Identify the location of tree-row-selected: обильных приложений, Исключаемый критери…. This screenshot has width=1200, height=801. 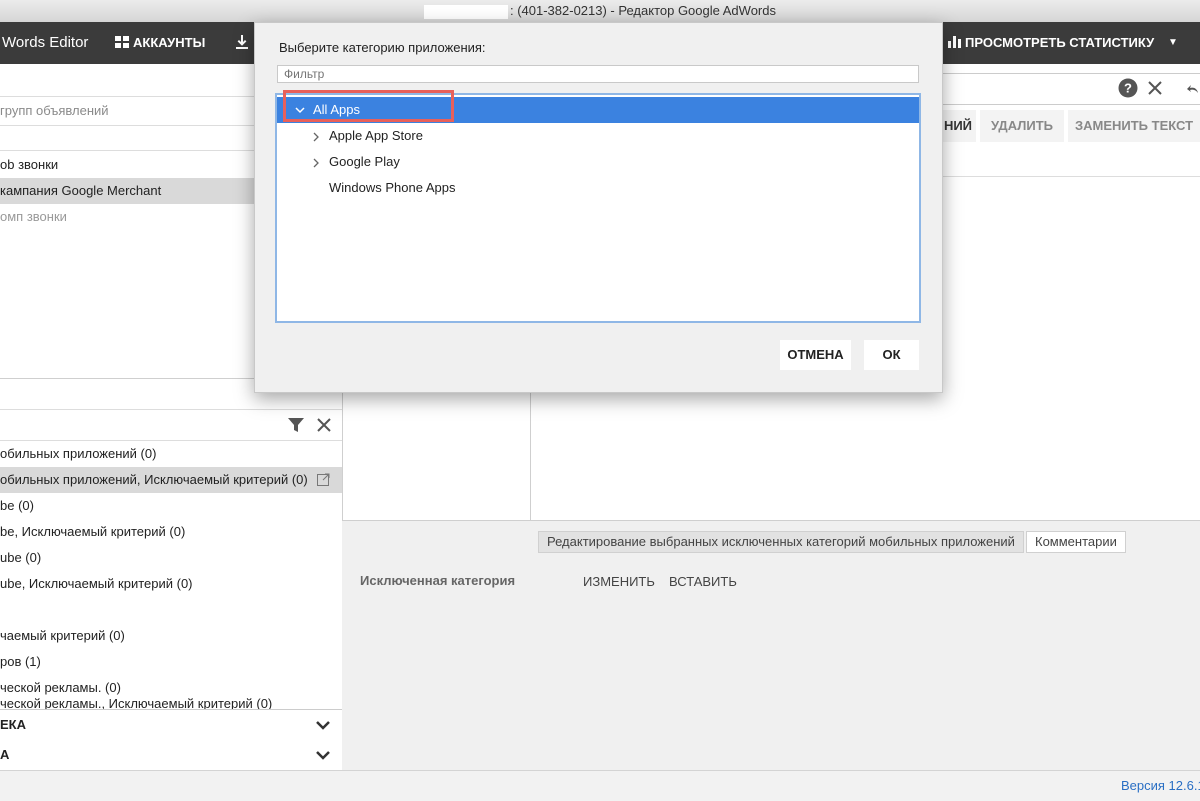
(171, 480).